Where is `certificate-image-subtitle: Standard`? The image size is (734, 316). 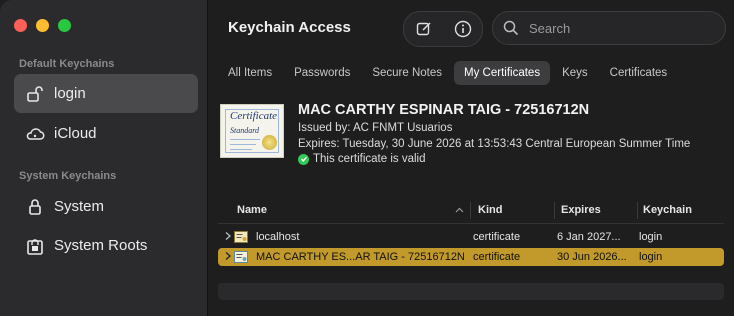
certificate-image-subtitle: Standard is located at coordinates (245, 130).